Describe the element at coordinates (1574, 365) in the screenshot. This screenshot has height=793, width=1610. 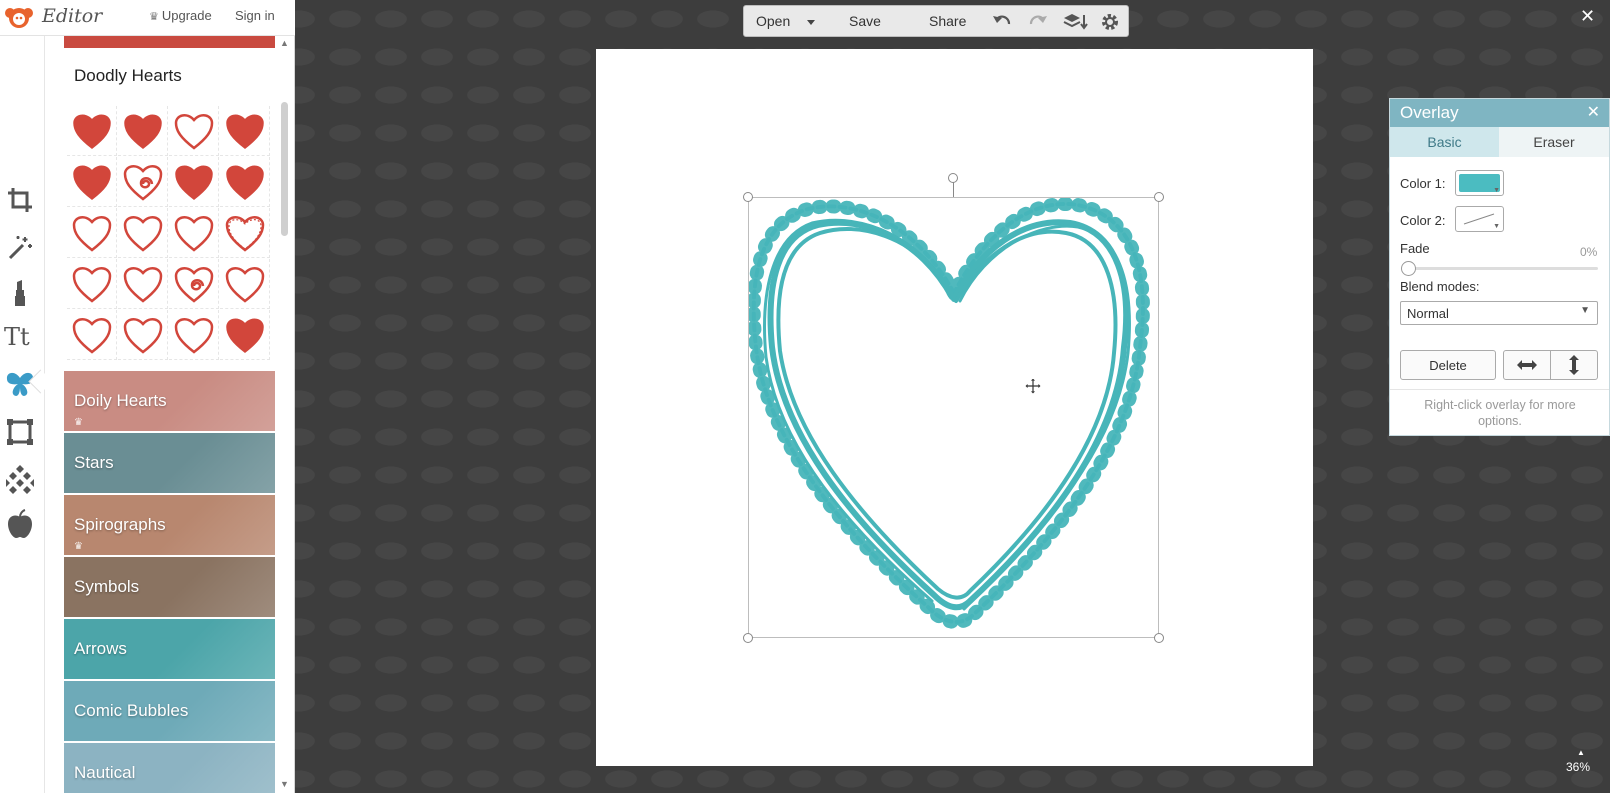
I see `flip-vertical-button` at that location.